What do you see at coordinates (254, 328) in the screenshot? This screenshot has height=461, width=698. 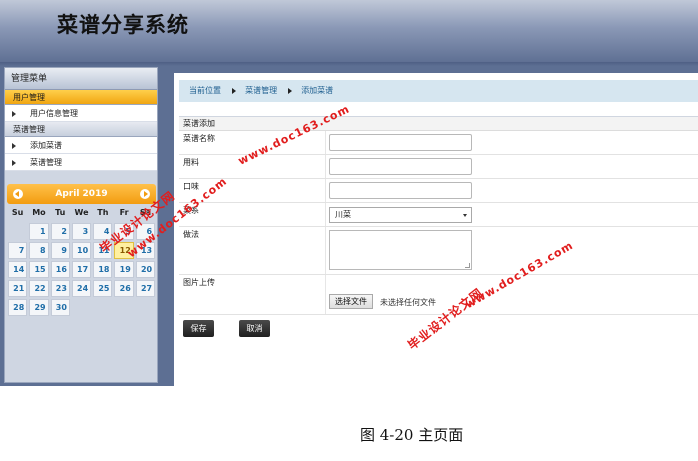 I see `cancel-button: 取消` at bounding box center [254, 328].